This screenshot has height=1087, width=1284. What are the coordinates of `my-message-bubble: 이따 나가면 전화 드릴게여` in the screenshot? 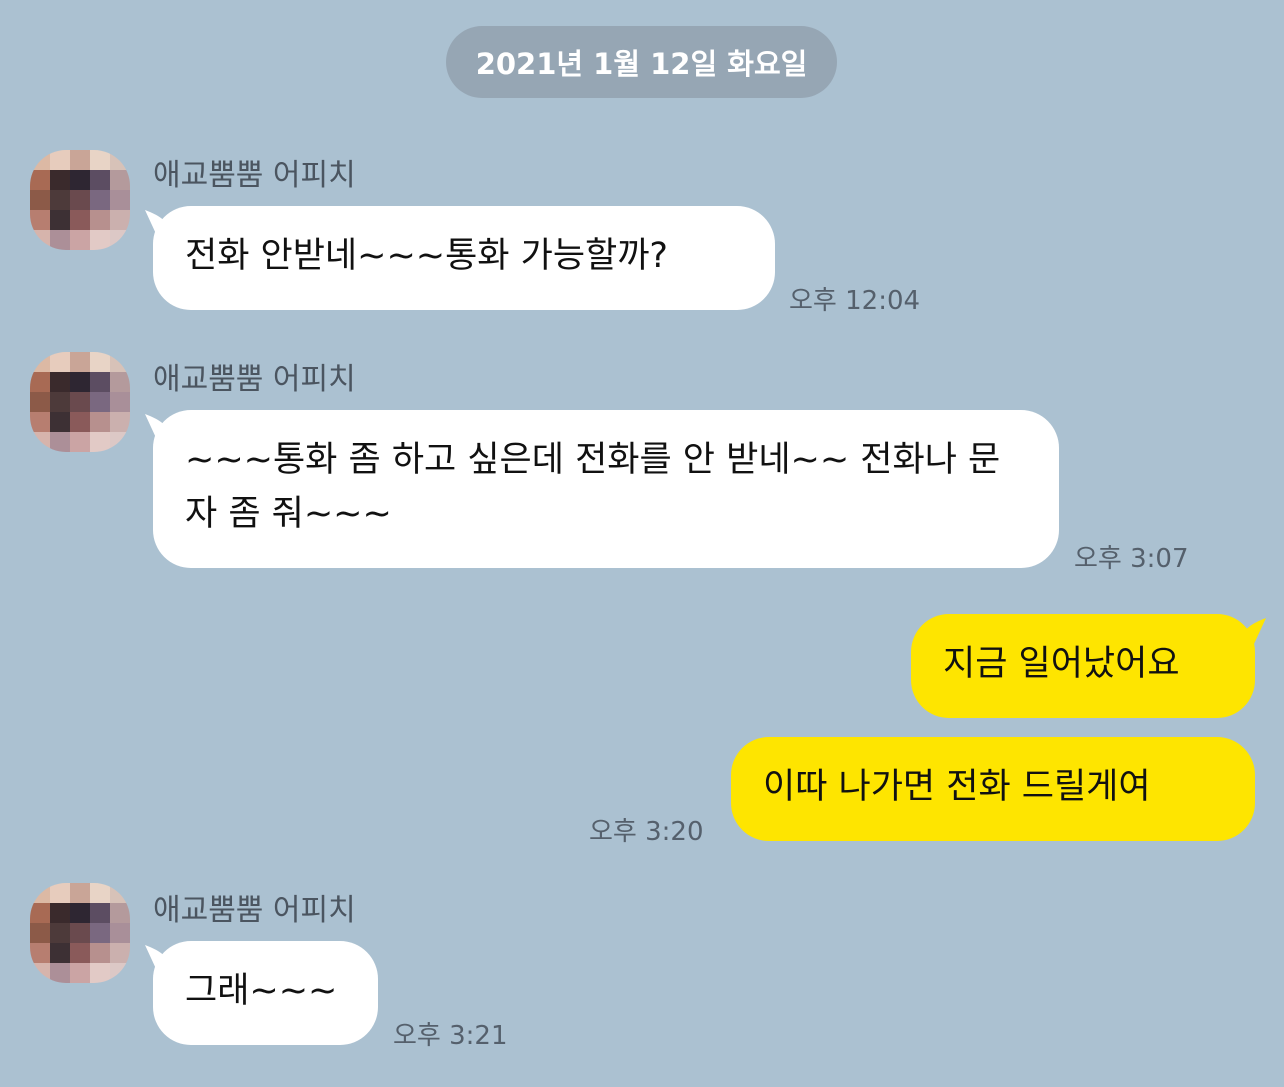 It's located at (993, 789).